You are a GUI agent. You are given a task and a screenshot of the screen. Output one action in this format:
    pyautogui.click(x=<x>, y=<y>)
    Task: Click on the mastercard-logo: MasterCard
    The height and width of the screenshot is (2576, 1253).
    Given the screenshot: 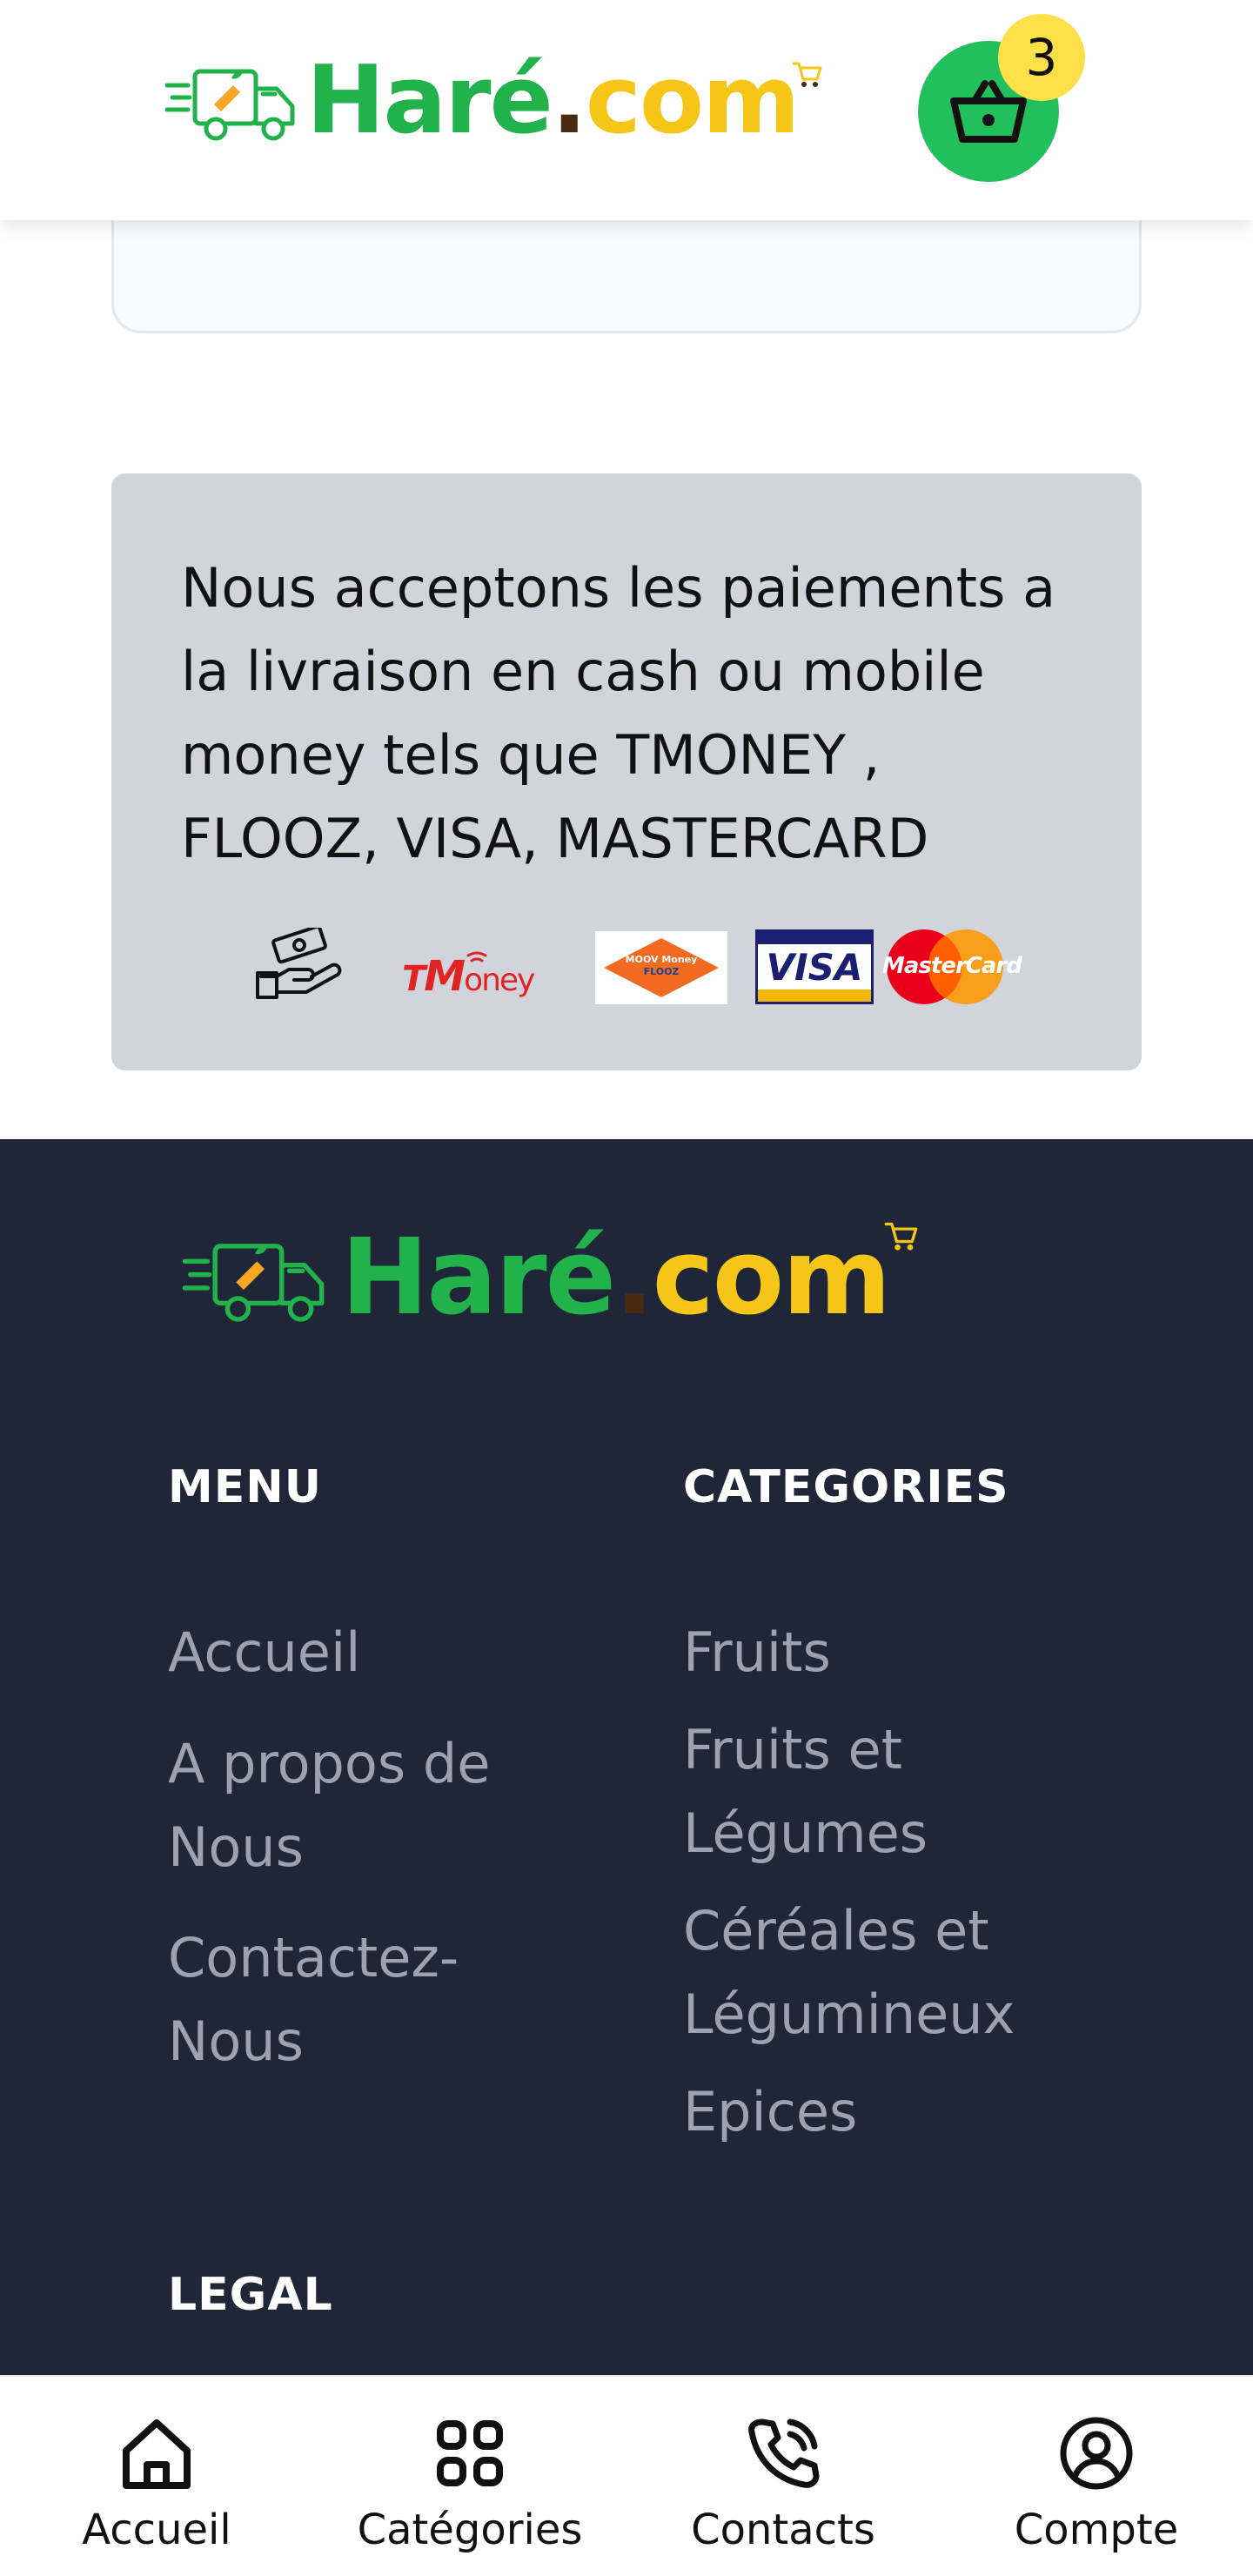 What is the action you would take?
    pyautogui.click(x=952, y=967)
    